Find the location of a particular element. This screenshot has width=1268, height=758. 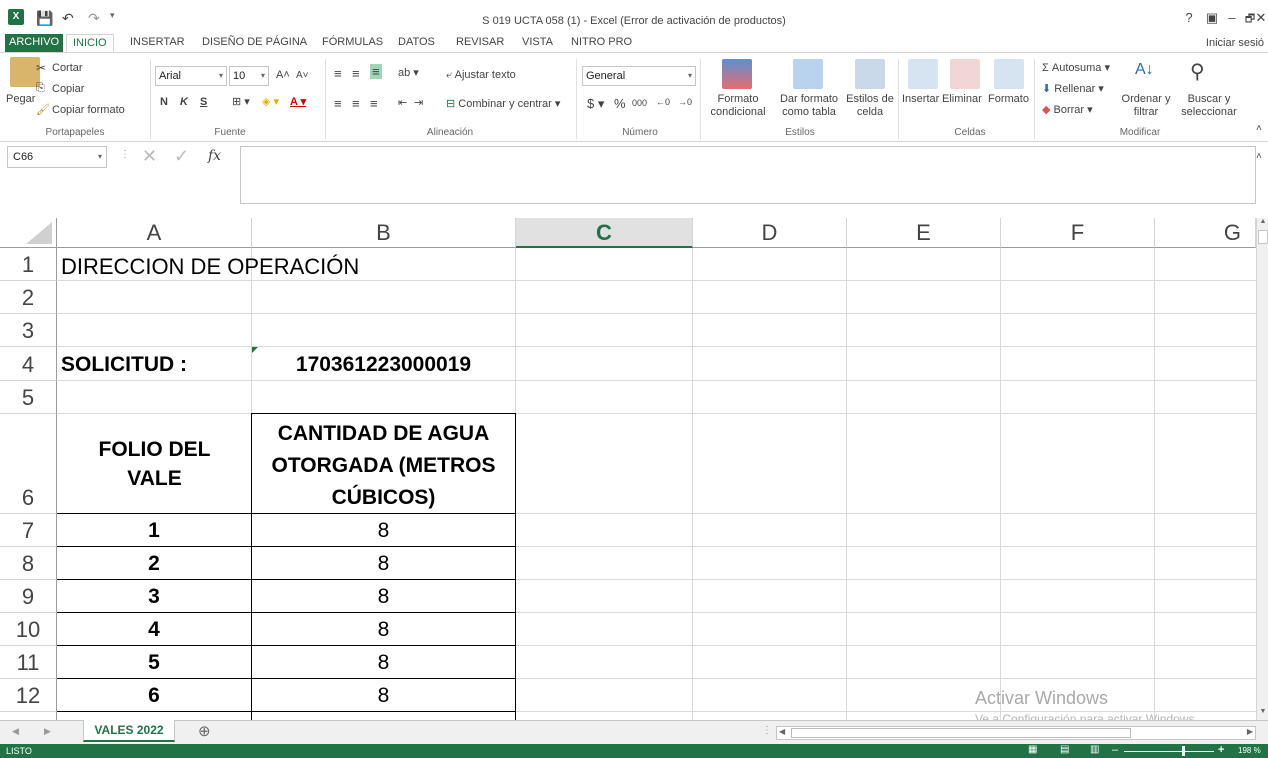

increase-decimal-icon: ←0 is located at coordinates (663, 102).